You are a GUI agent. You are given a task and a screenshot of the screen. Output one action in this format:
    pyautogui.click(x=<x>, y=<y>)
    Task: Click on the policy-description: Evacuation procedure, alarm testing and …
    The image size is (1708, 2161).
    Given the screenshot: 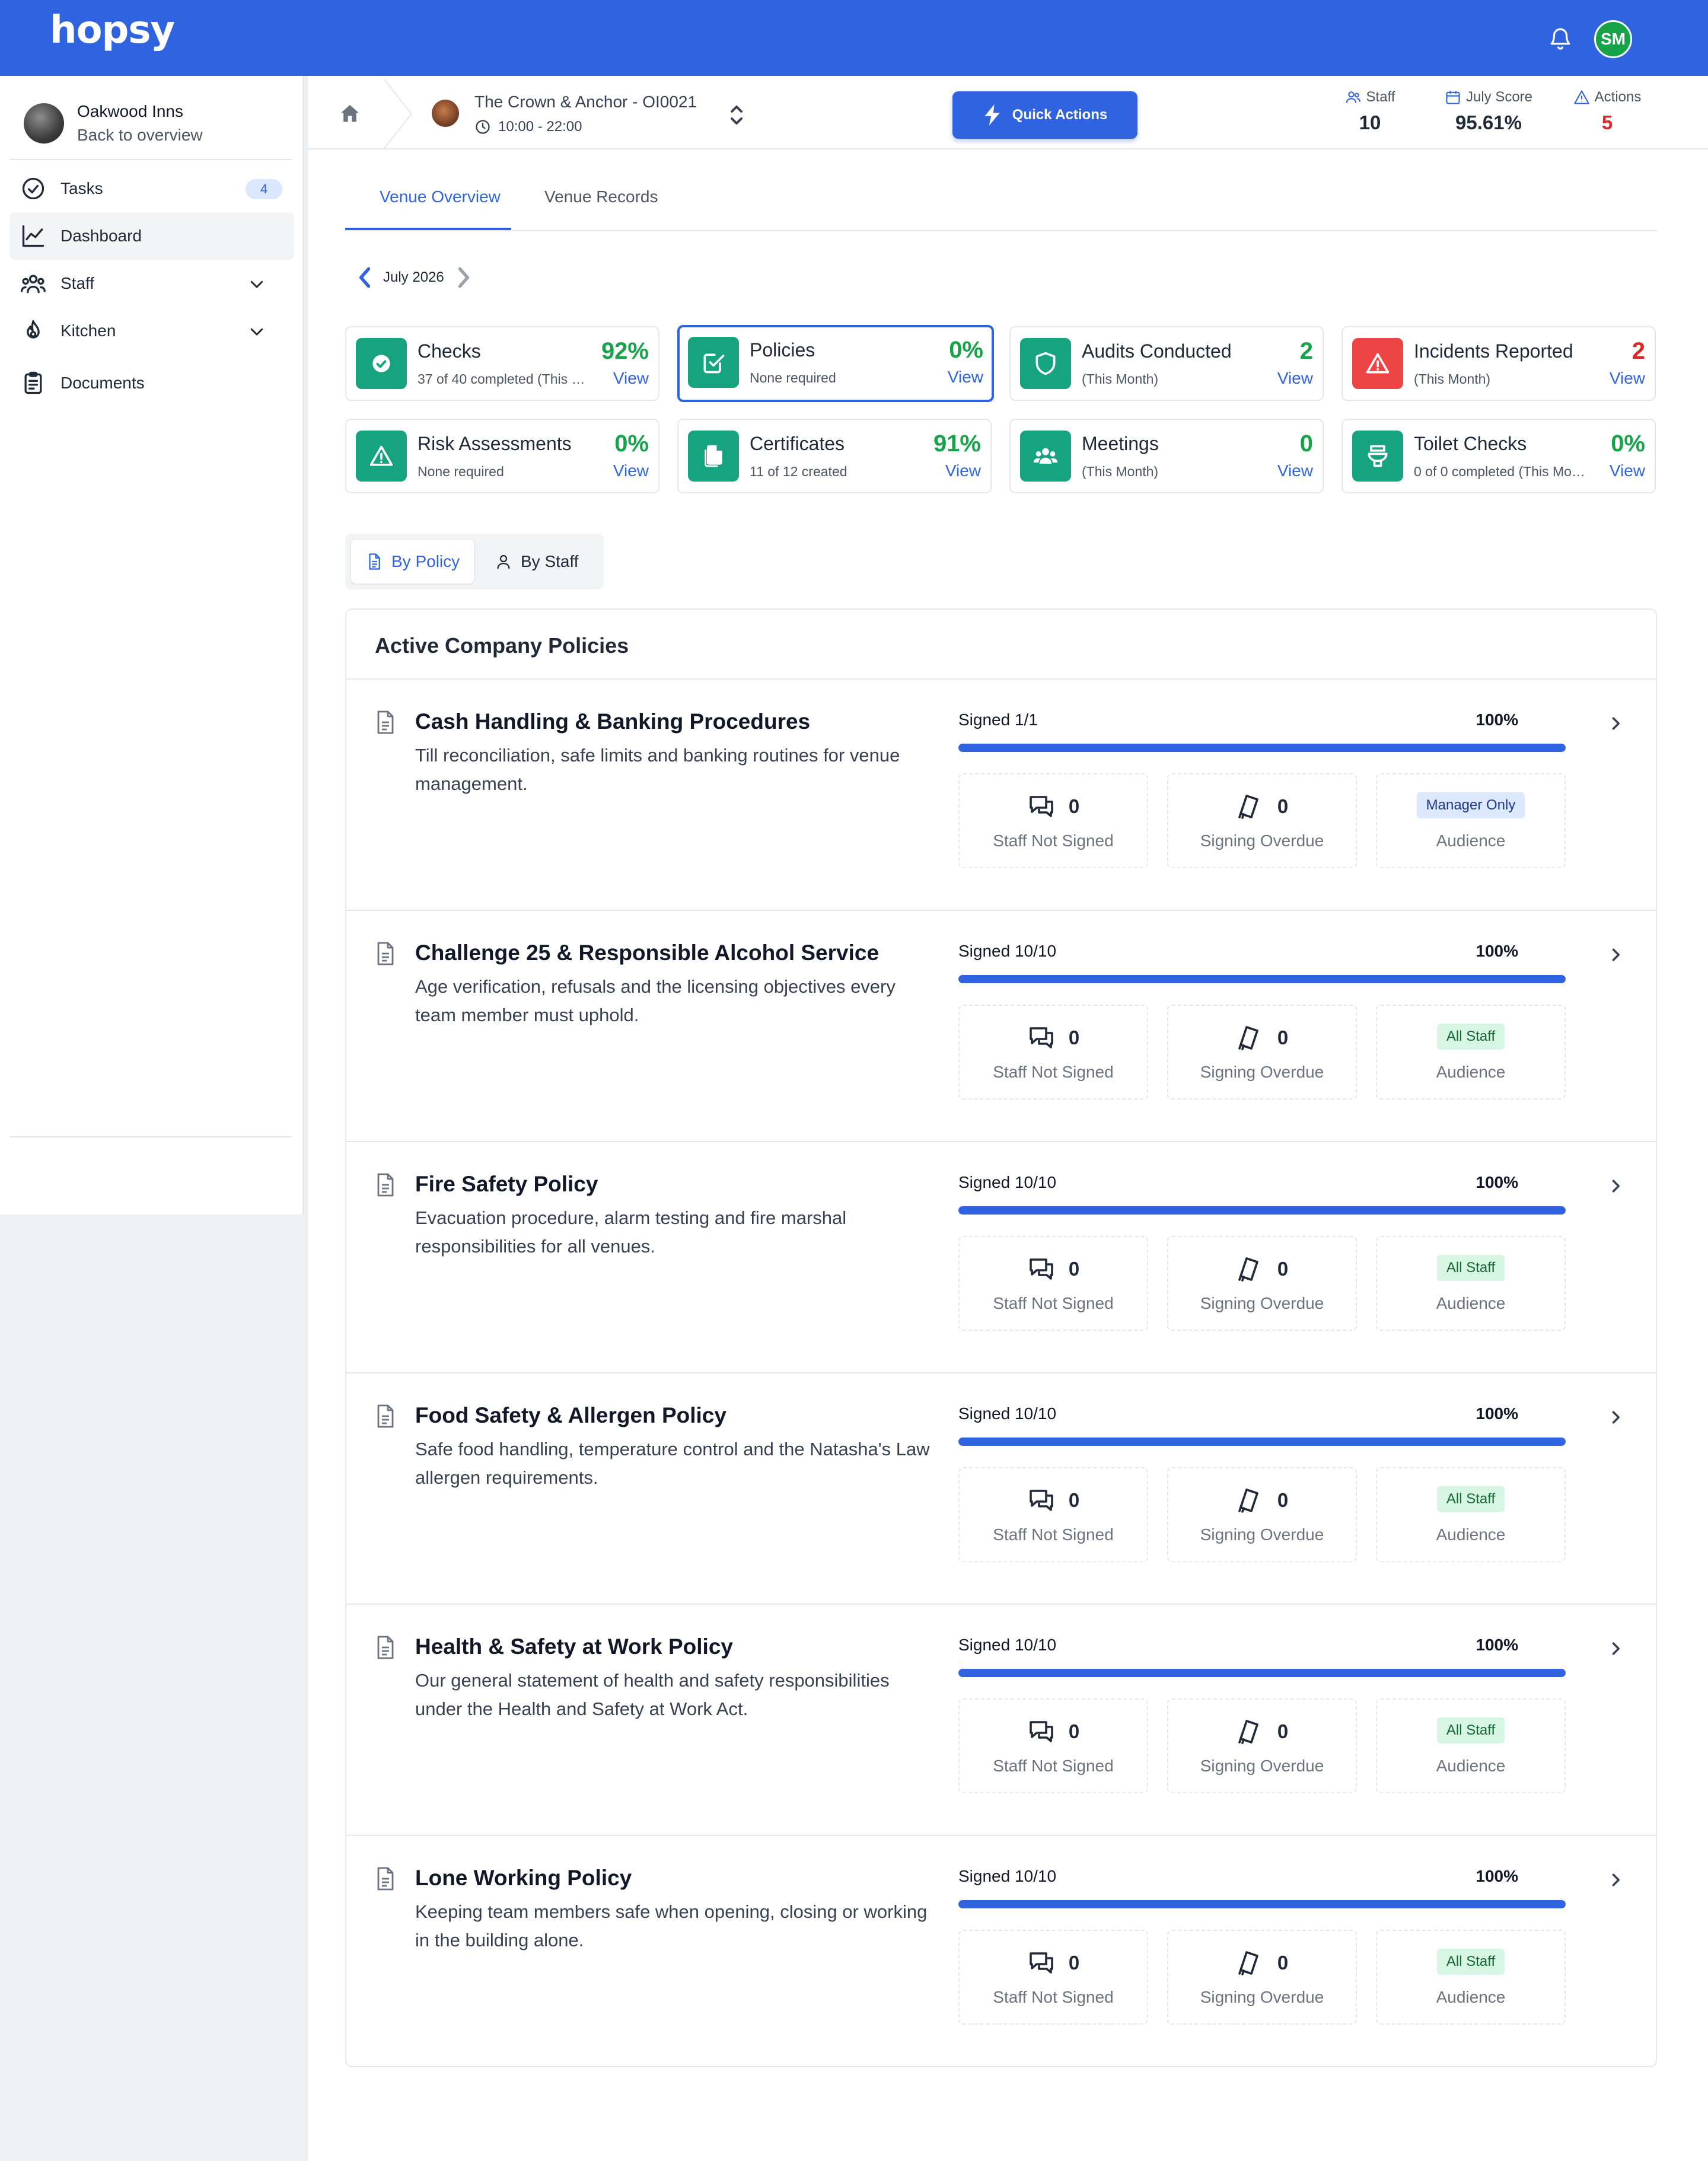 What is the action you would take?
    pyautogui.click(x=631, y=1232)
    